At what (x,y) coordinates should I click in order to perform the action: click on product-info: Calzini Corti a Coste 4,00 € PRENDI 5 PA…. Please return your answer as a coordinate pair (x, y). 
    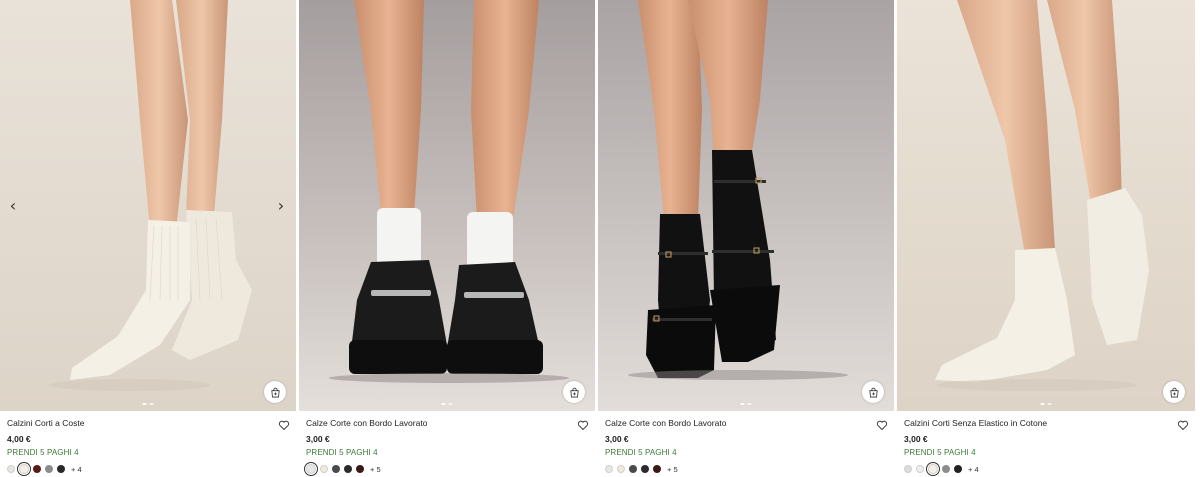
    Looking at the image, I should click on (148, 443).